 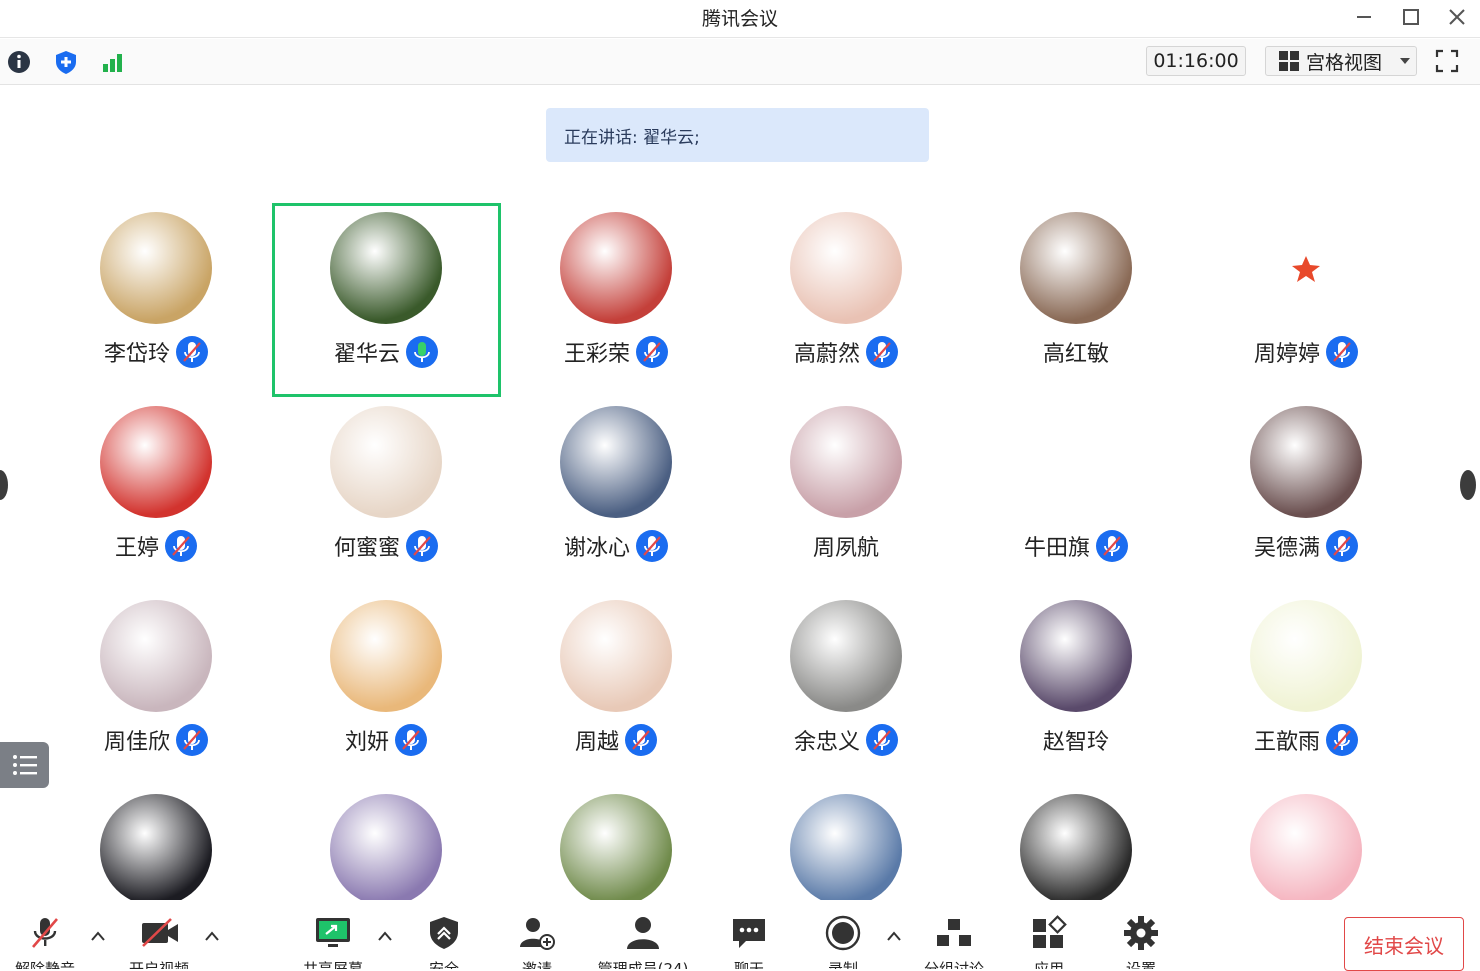 What do you see at coordinates (843, 933) in the screenshot?
I see `record-icon` at bounding box center [843, 933].